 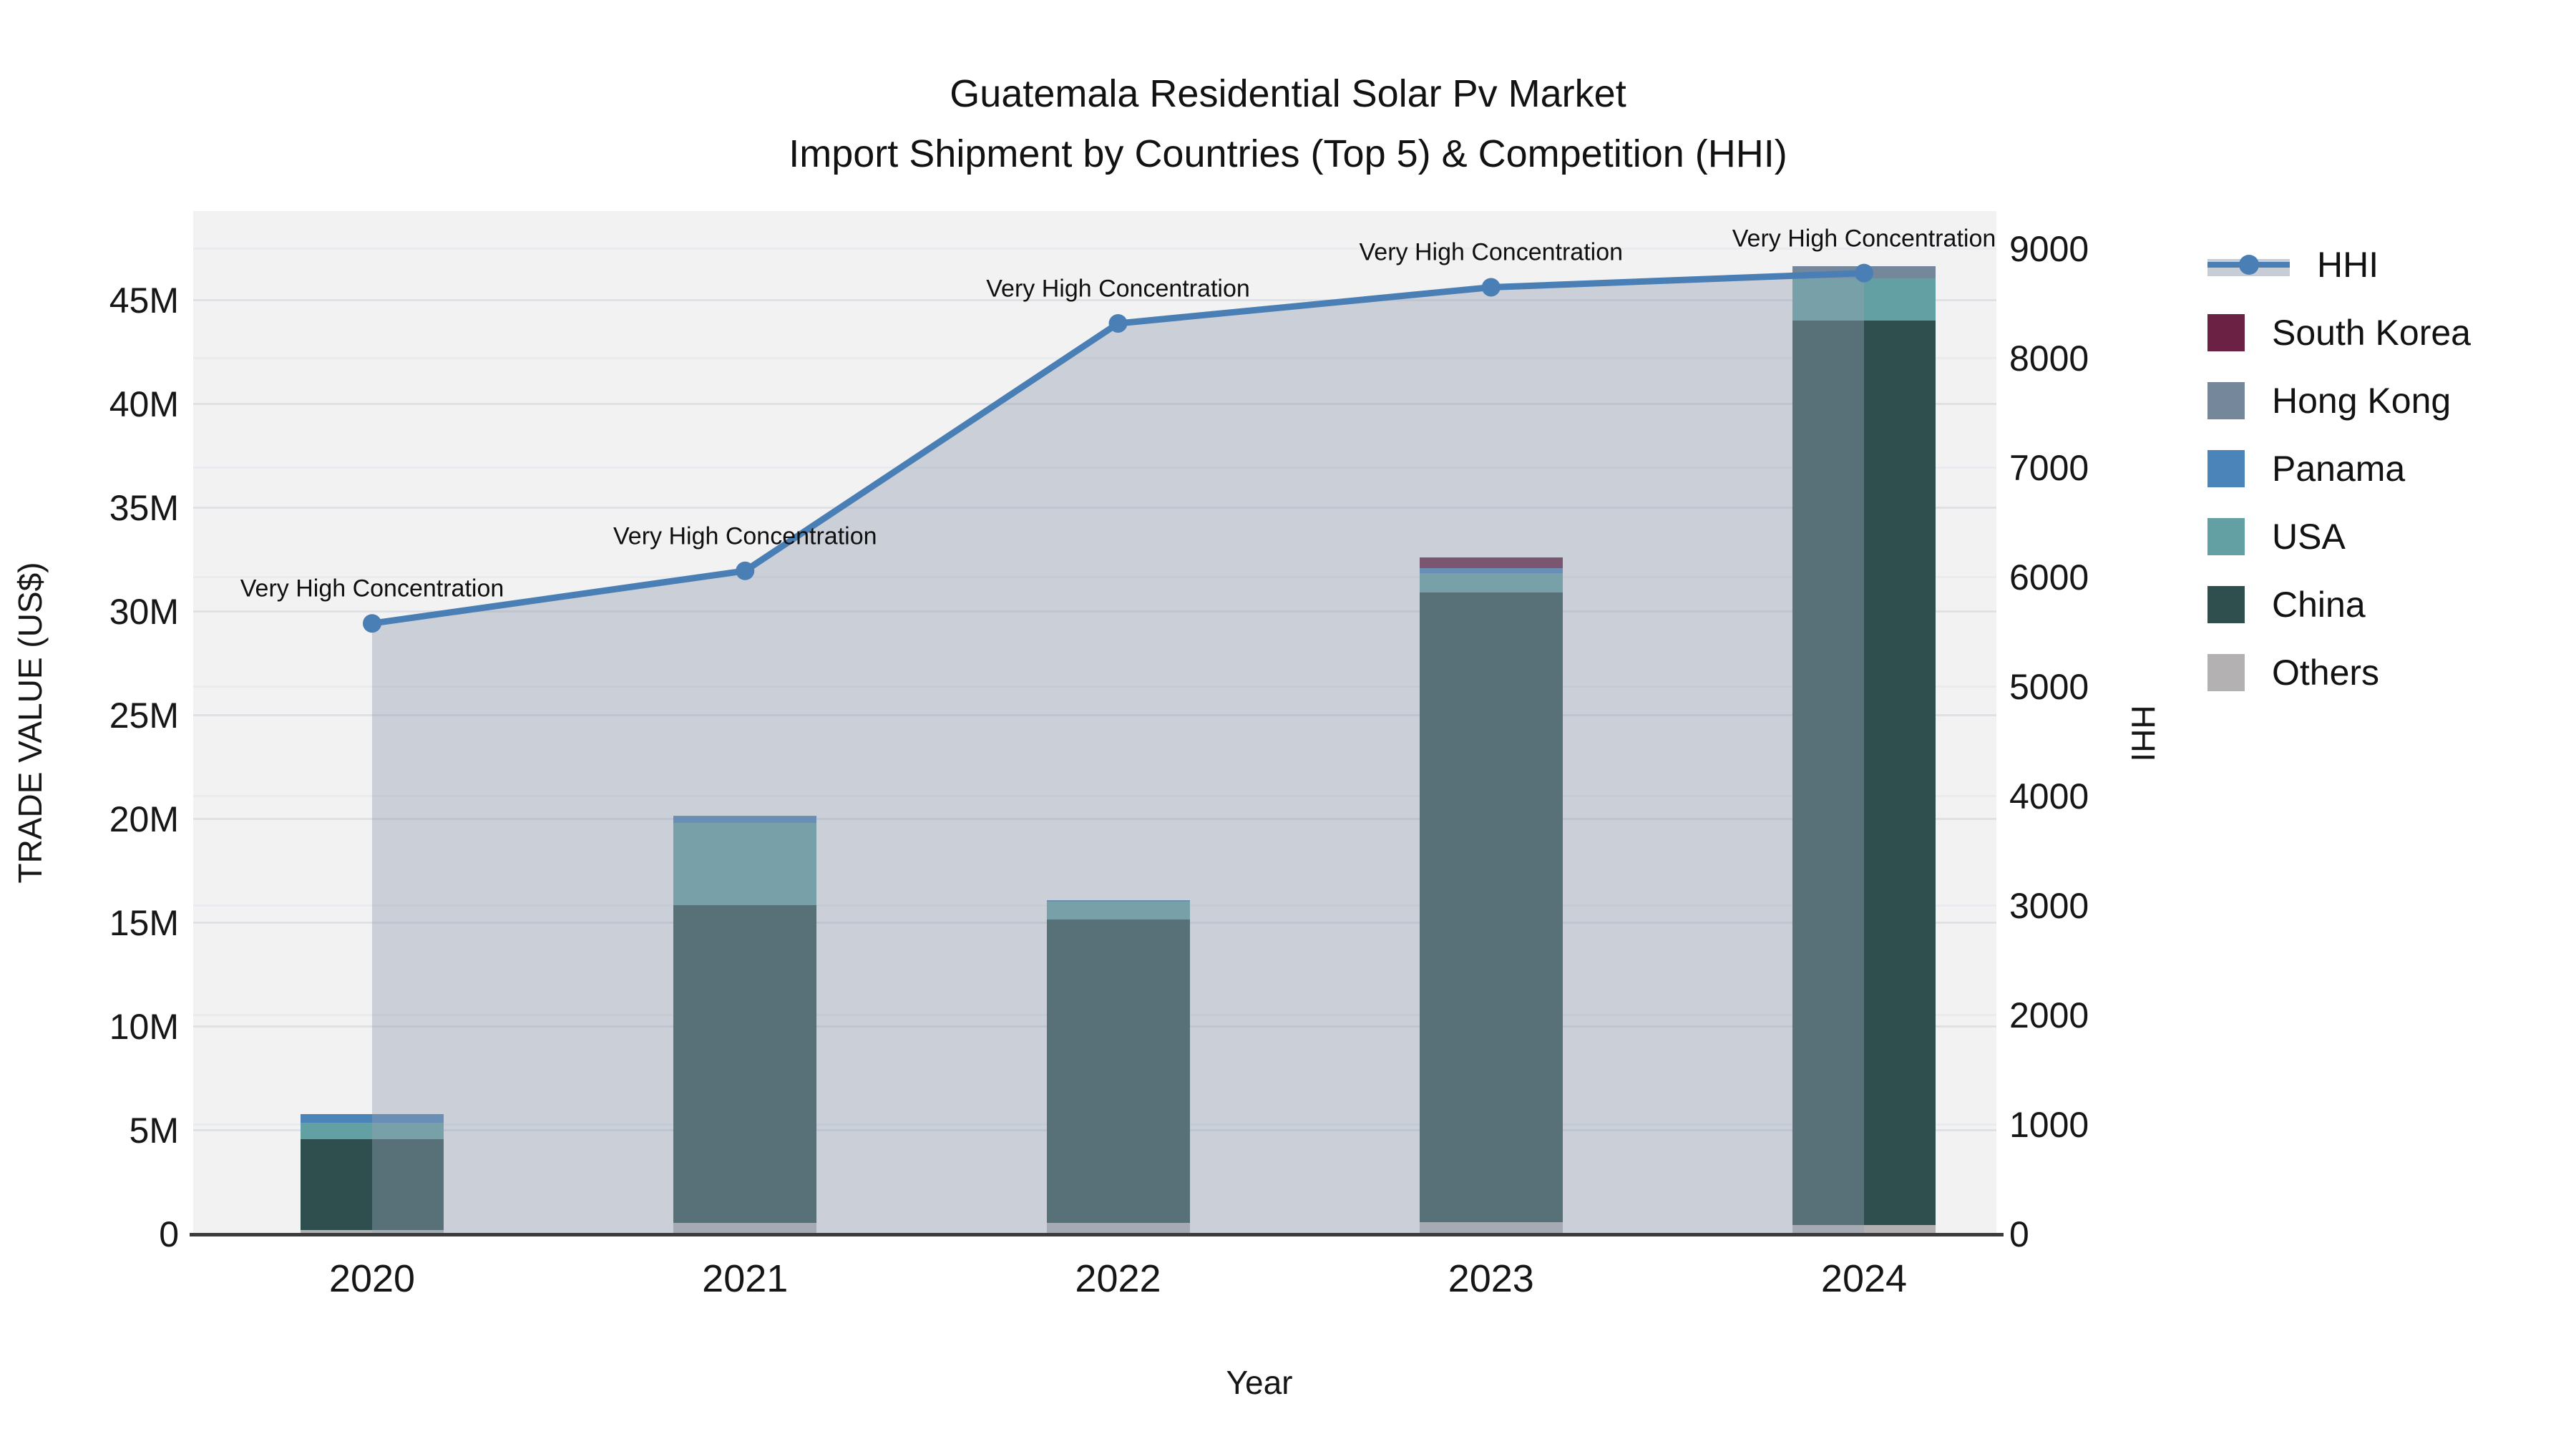 I want to click on left-tick-label: 20M, so click(x=144, y=819).